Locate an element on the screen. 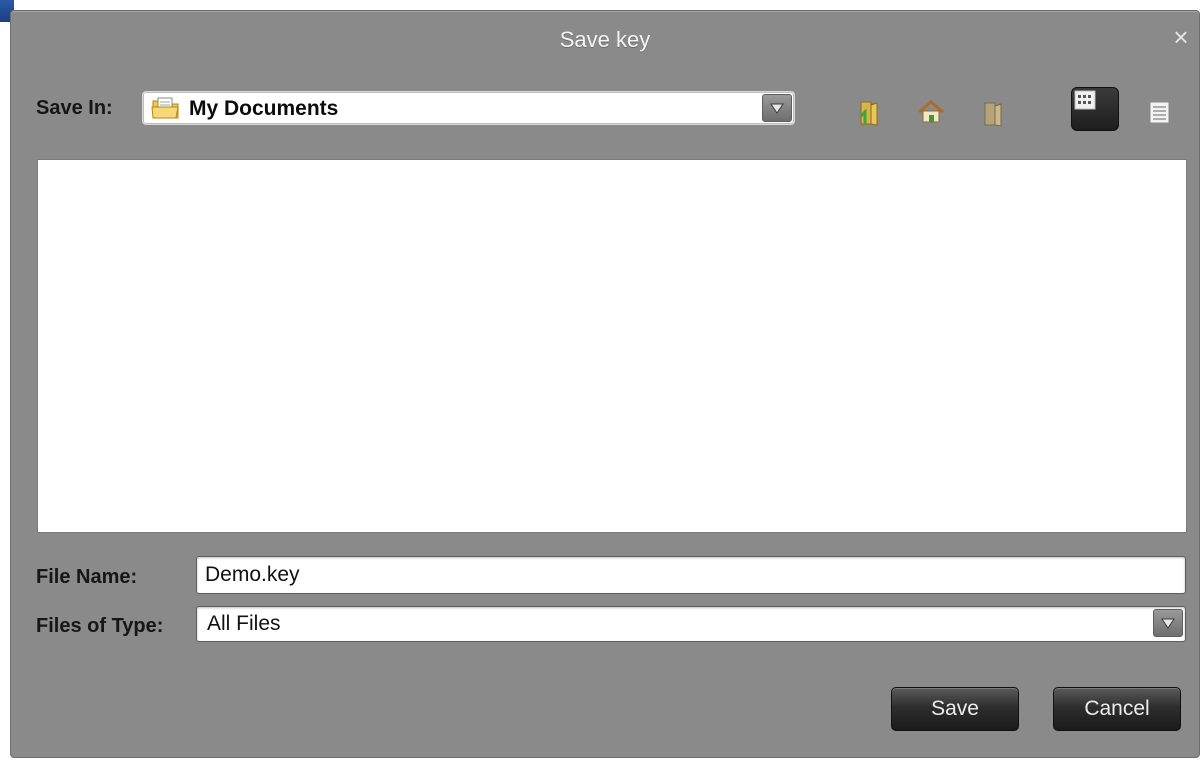 This screenshot has width=1202, height=760. save-button: Save is located at coordinates (955, 709).